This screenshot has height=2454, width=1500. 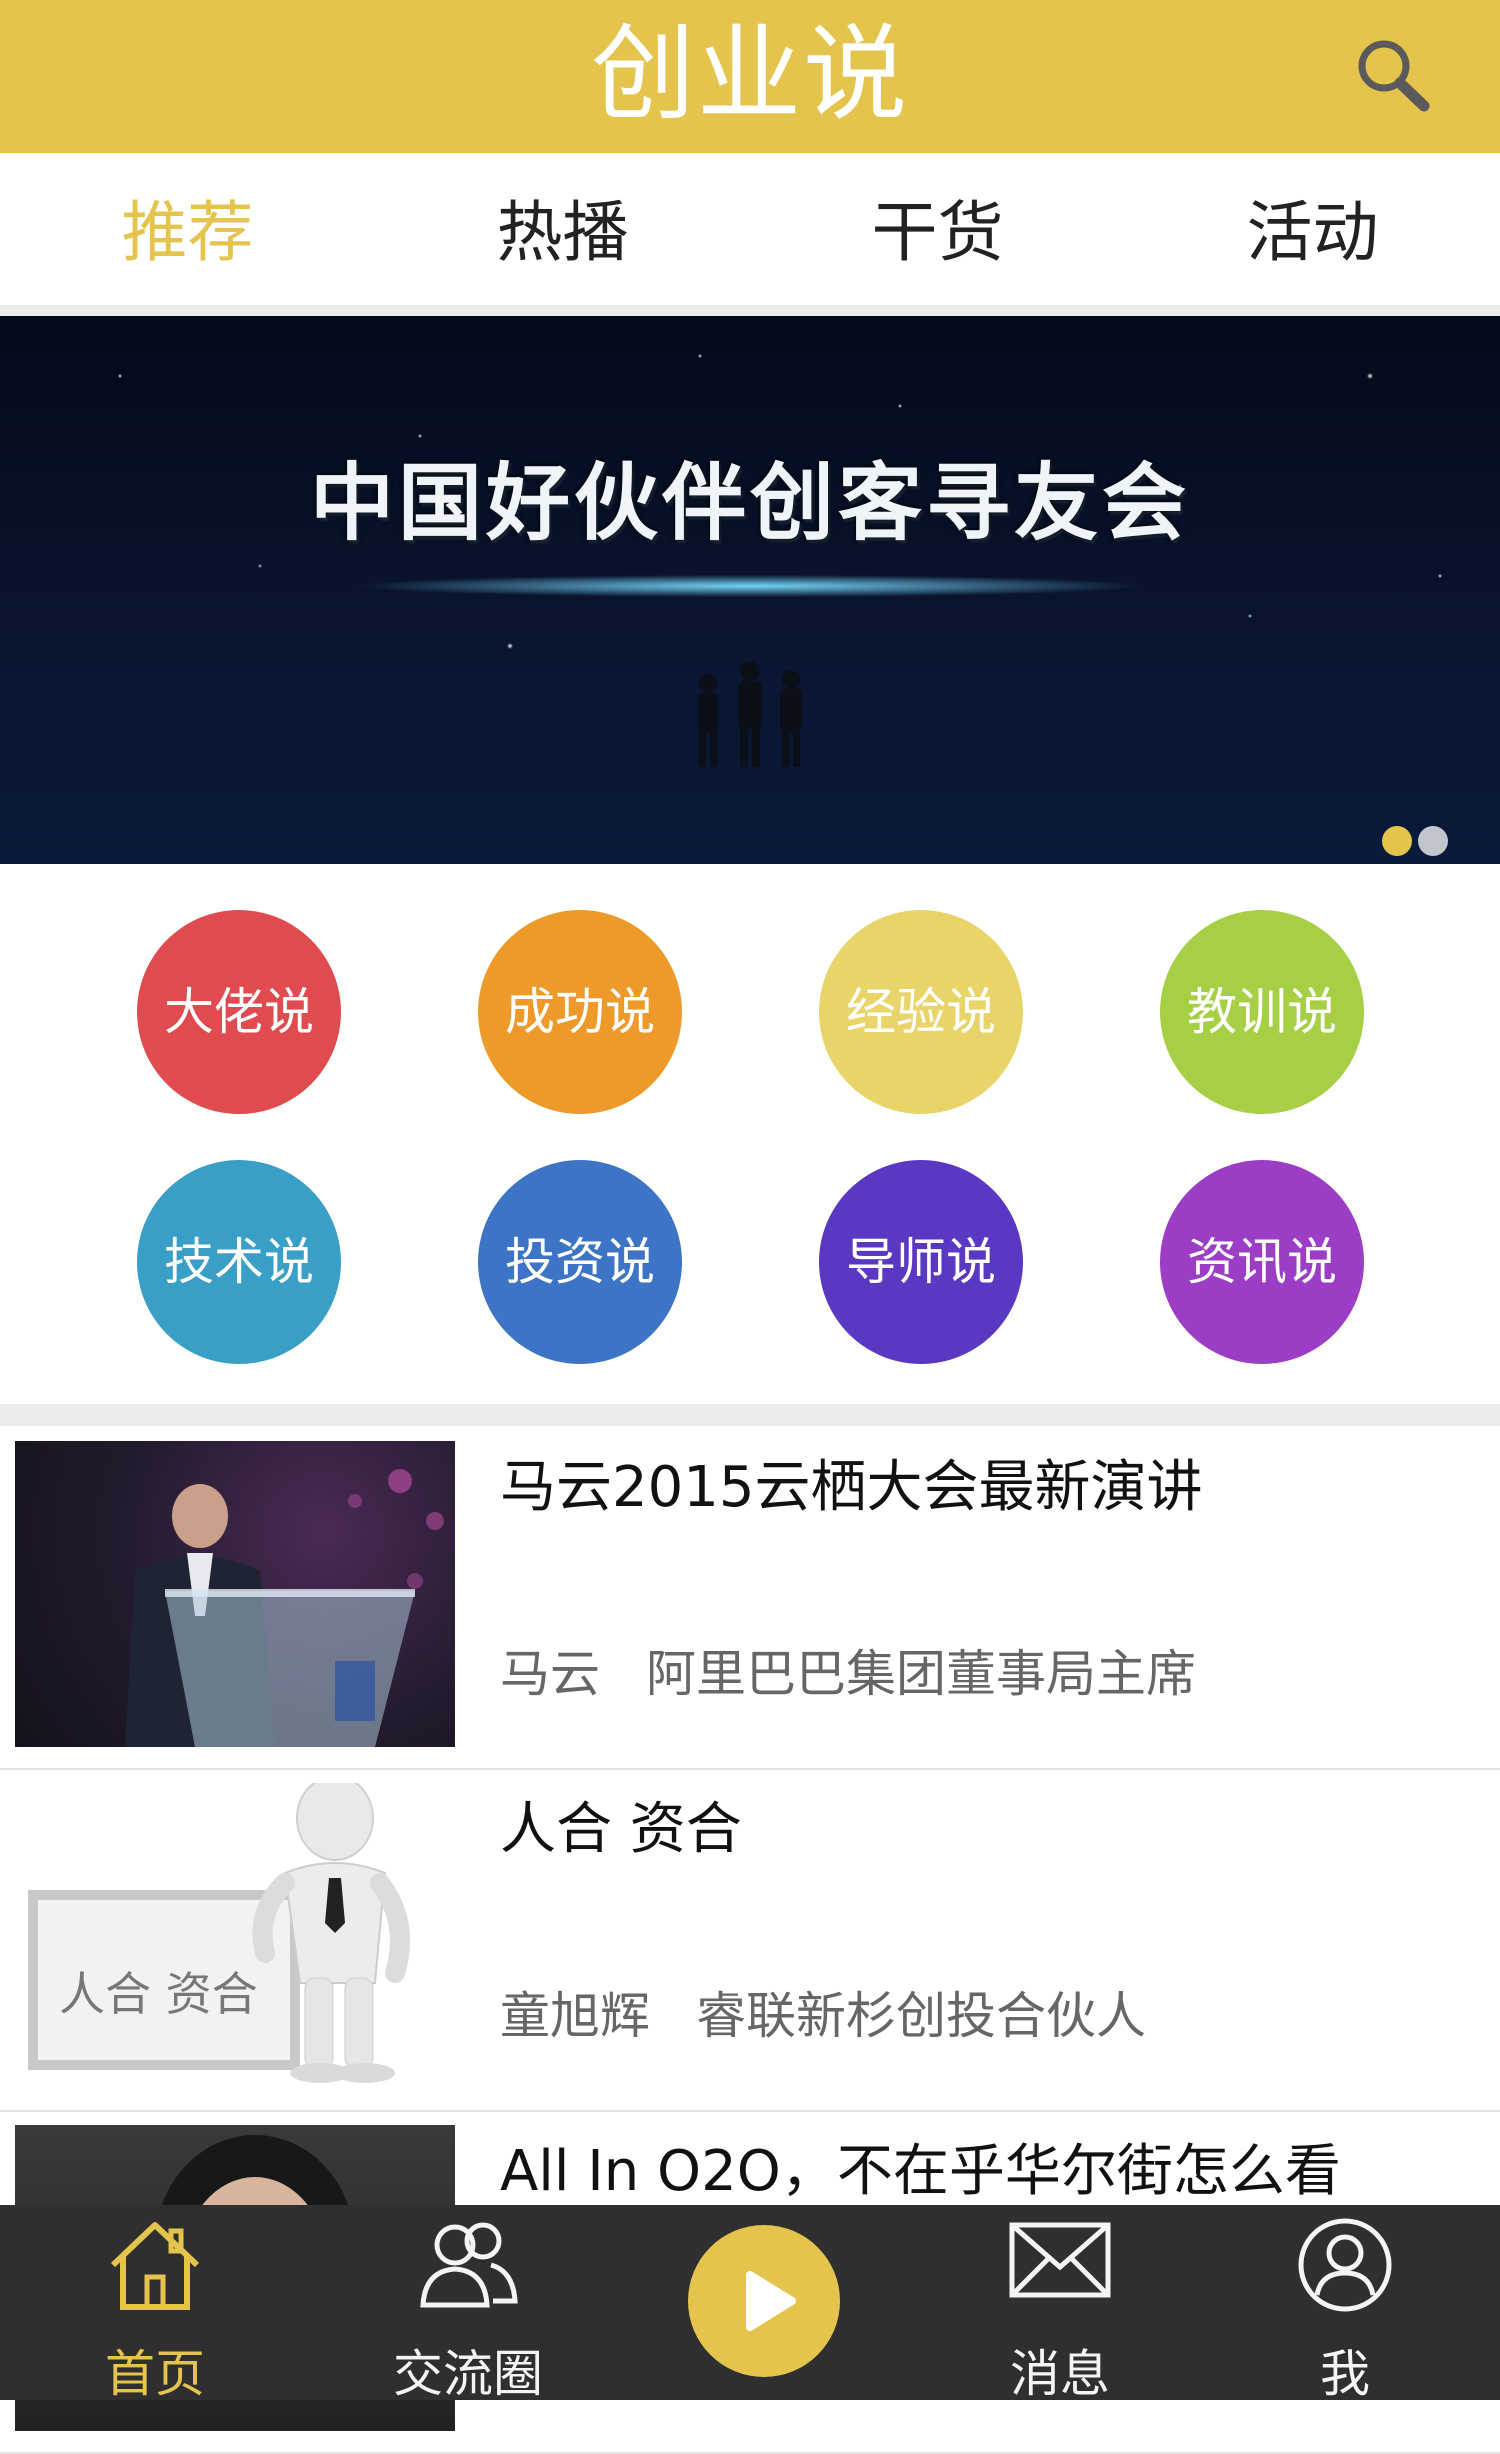 What do you see at coordinates (580, 1262) in the screenshot?
I see `category-touzishuo: 投资说` at bounding box center [580, 1262].